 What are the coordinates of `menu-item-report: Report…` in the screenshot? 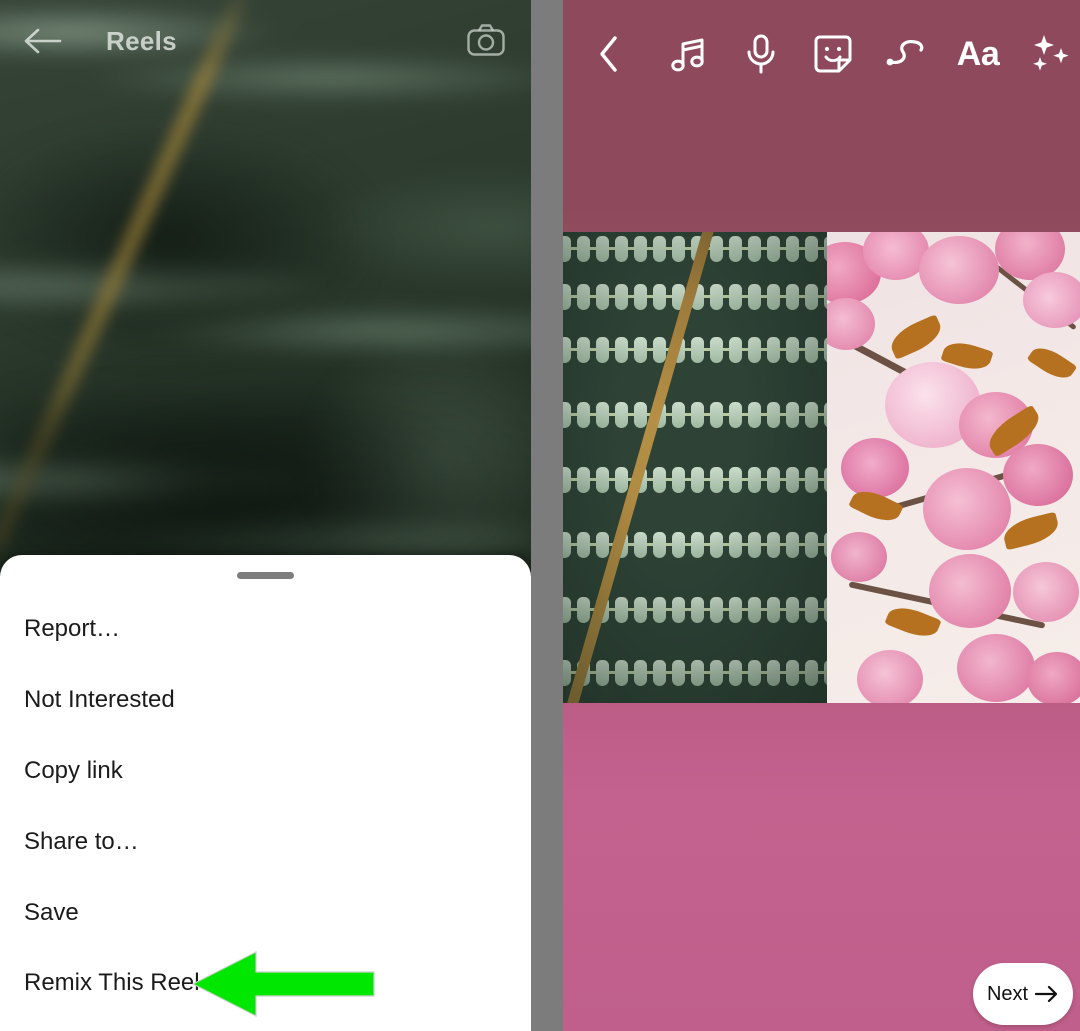 It's located at (265, 629).